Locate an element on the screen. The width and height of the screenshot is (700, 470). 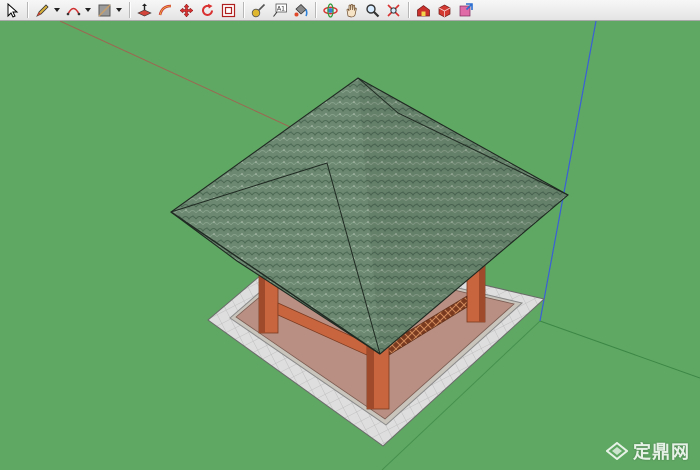
rotate-tool-button is located at coordinates (207, 10).